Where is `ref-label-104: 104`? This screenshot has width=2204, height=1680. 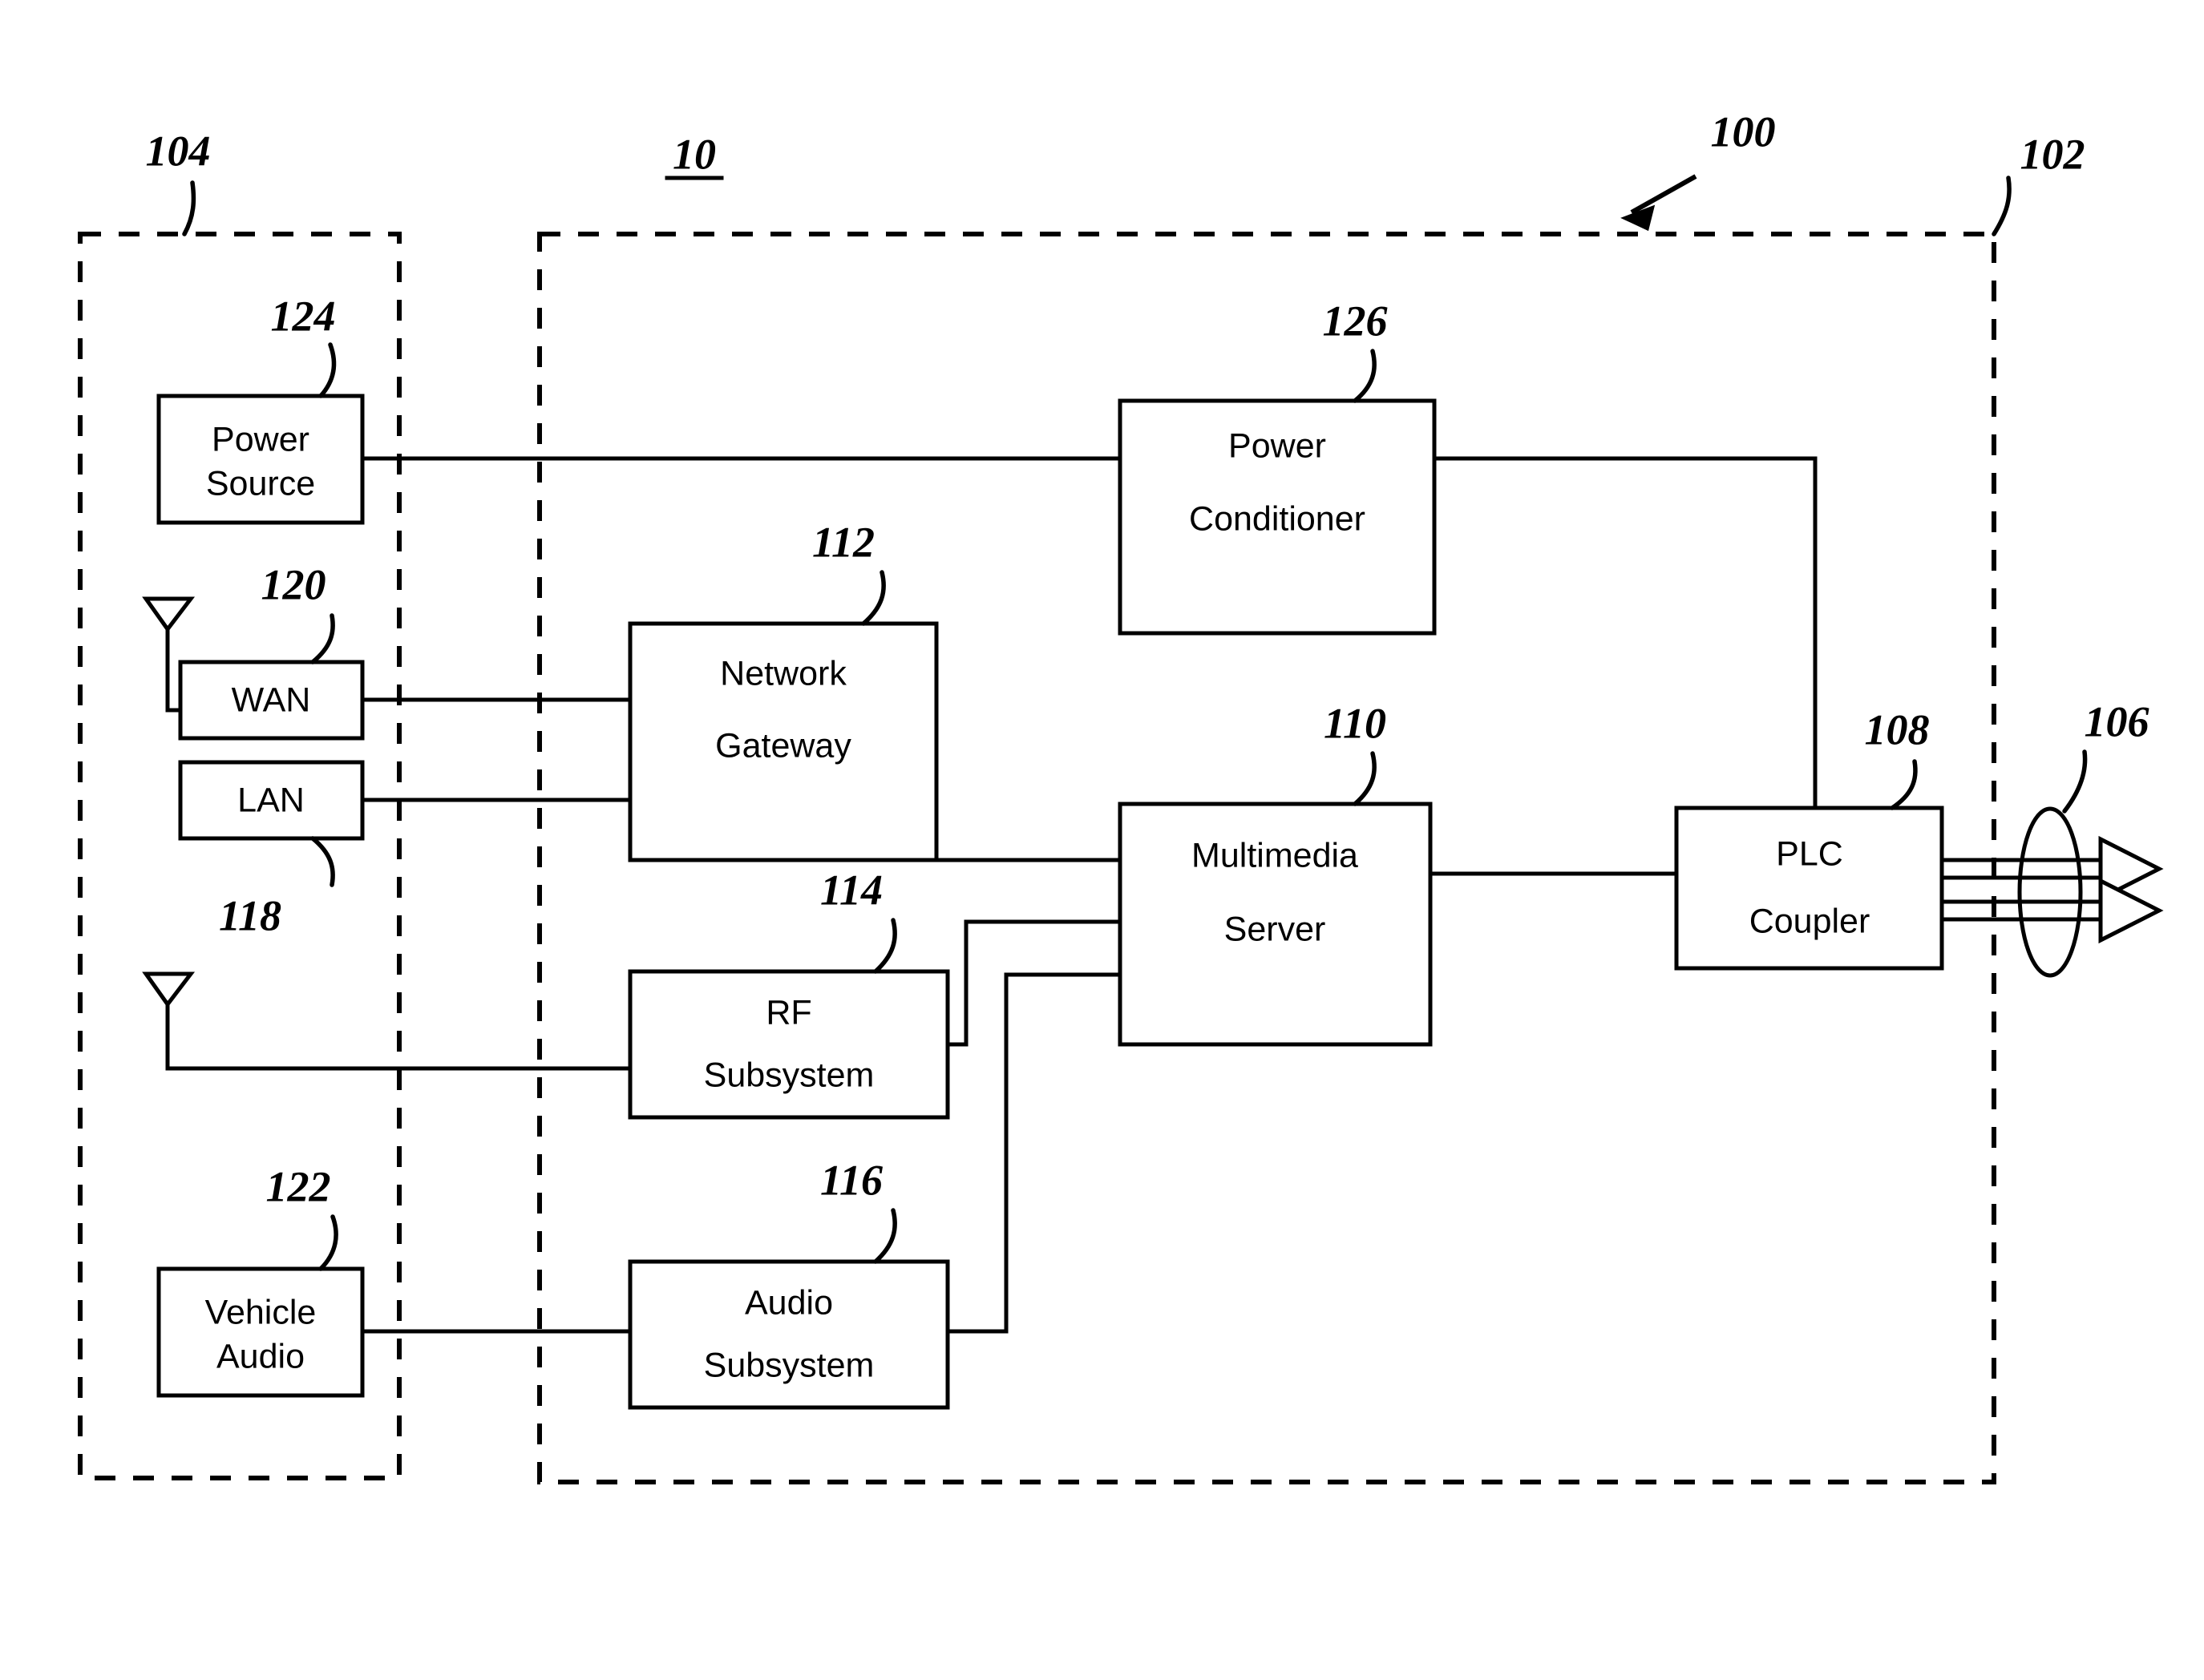
ref-label-104: 104 is located at coordinates (178, 151).